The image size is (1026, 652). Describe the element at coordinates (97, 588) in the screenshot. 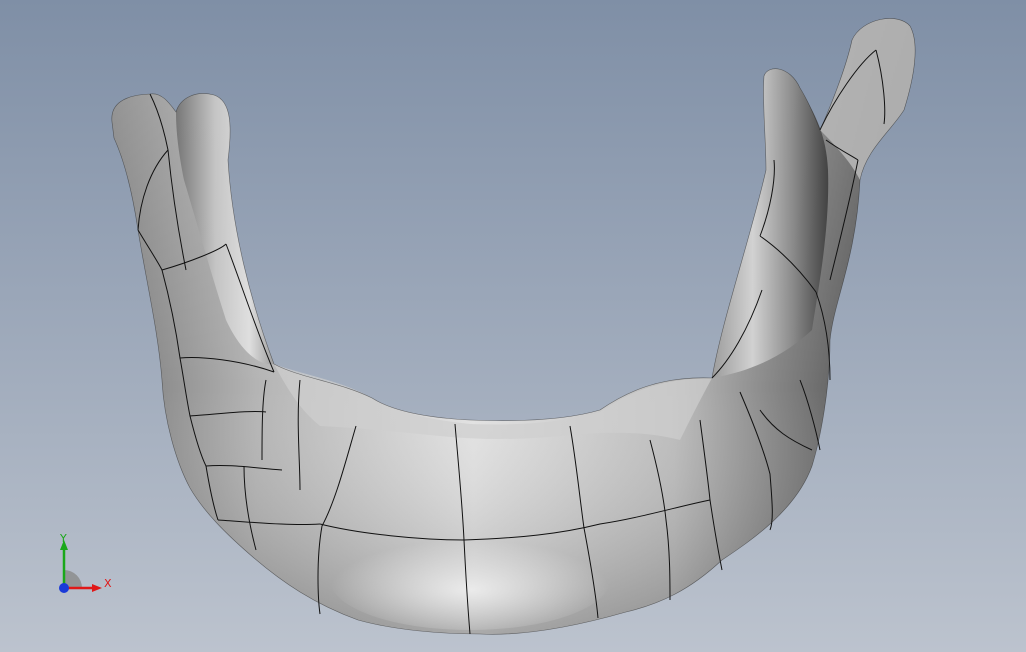

I see `x-axis-arrow` at that location.